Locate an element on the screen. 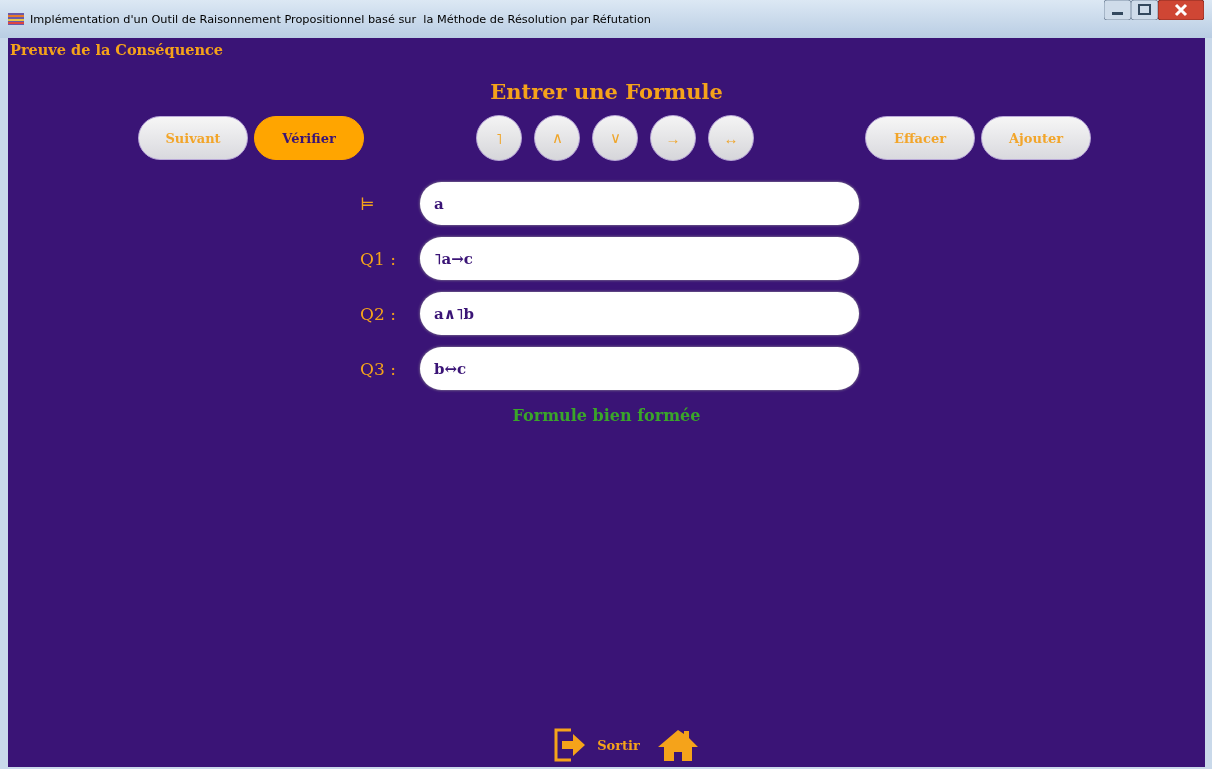 The height and width of the screenshot is (769, 1212). nav-button: Vérifier is located at coordinates (309, 138).